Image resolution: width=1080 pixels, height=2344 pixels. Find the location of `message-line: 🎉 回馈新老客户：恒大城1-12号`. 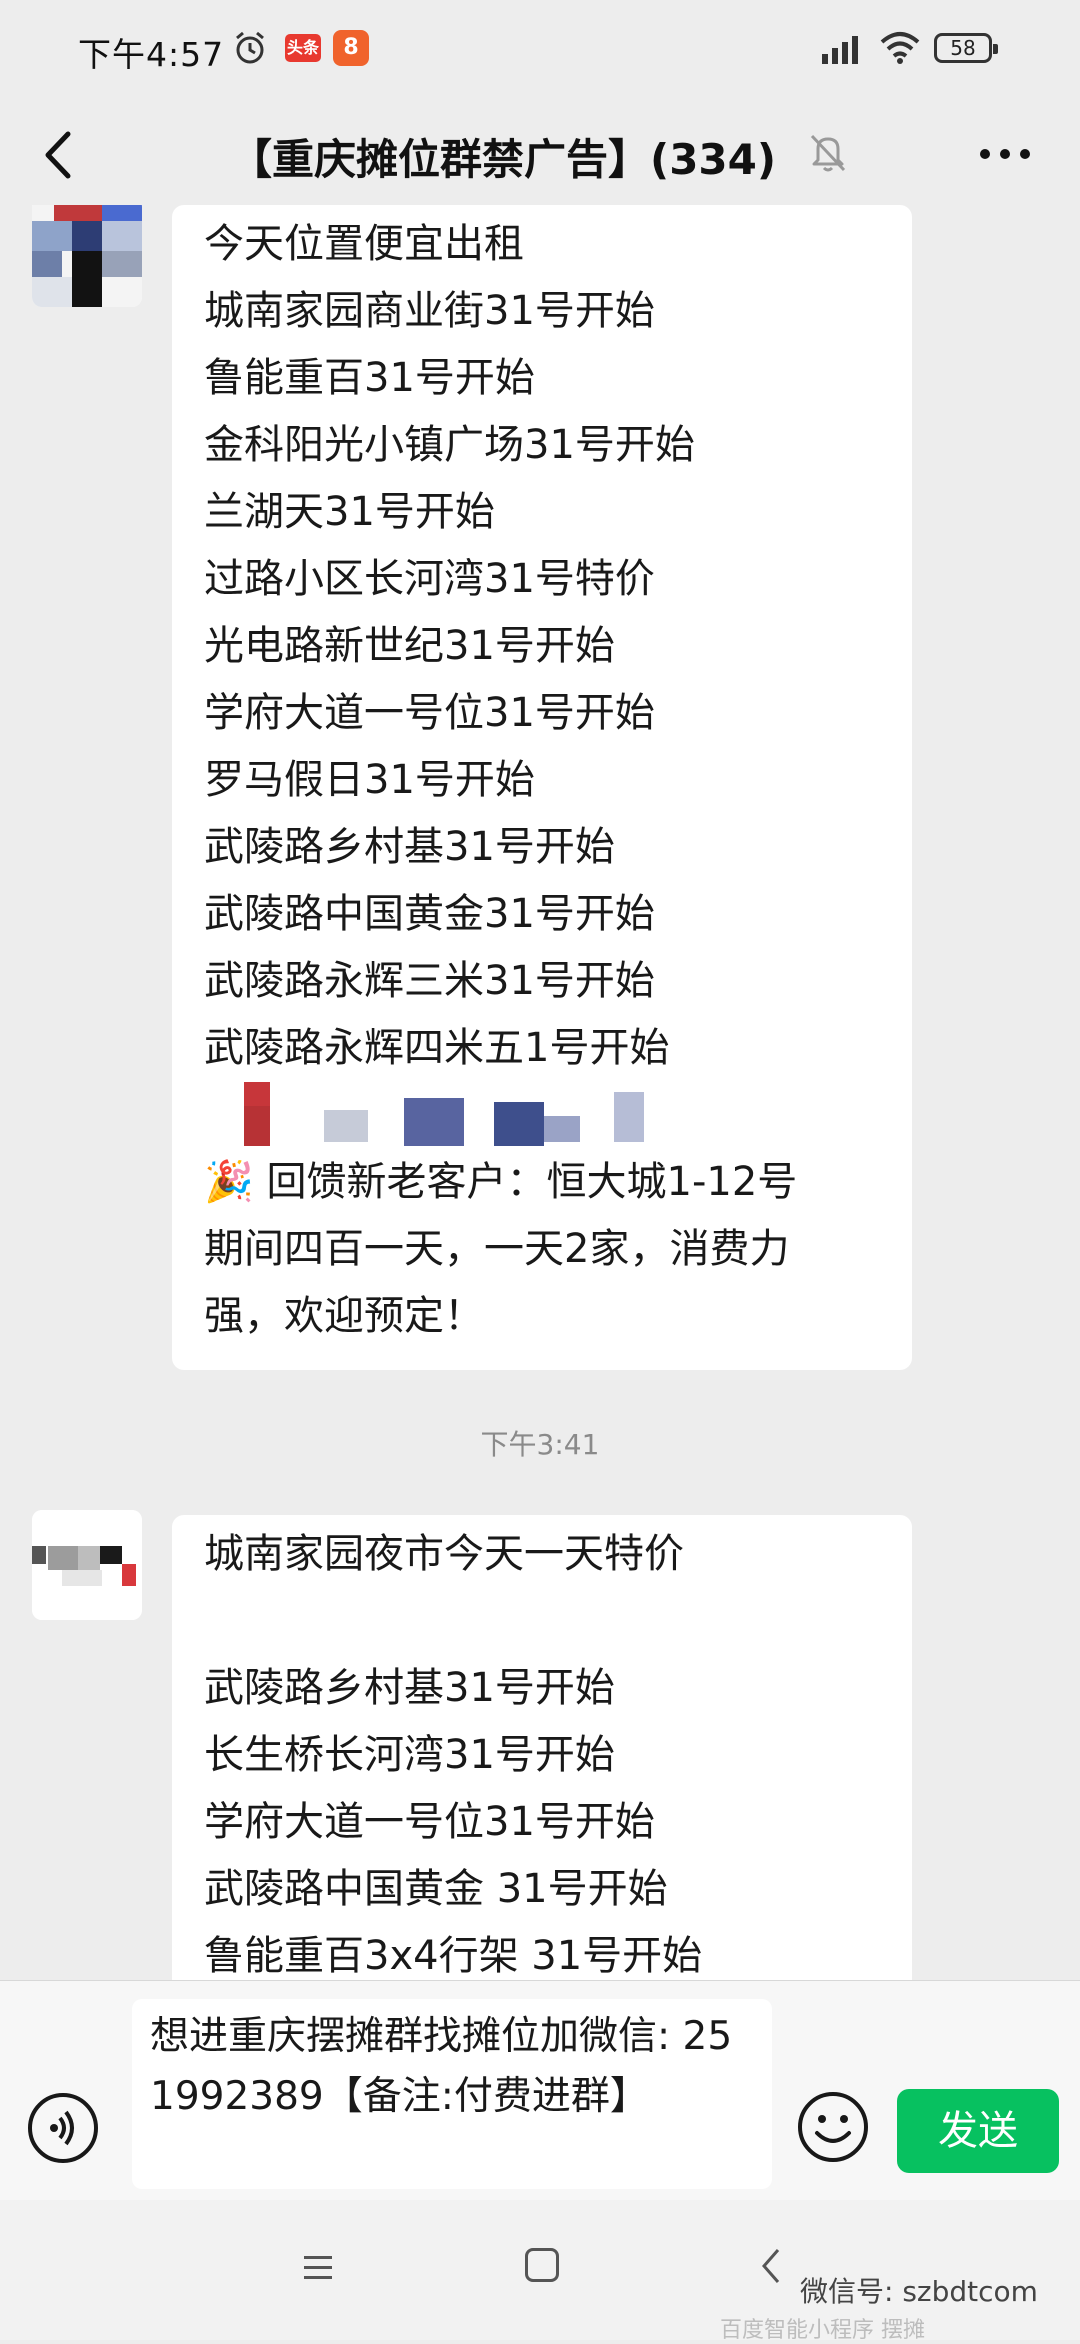

message-line: 🎉 回馈新老客户：恒大城1-12号 is located at coordinates (501, 1182).